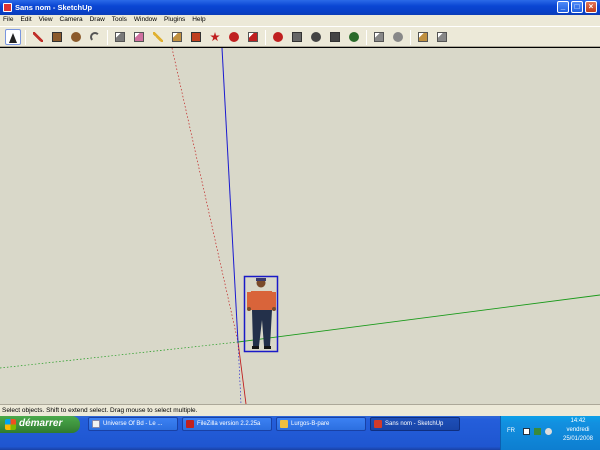 This screenshot has width=600, height=450. What do you see at coordinates (120, 37) in the screenshot?
I see `make-component-tool-button` at bounding box center [120, 37].